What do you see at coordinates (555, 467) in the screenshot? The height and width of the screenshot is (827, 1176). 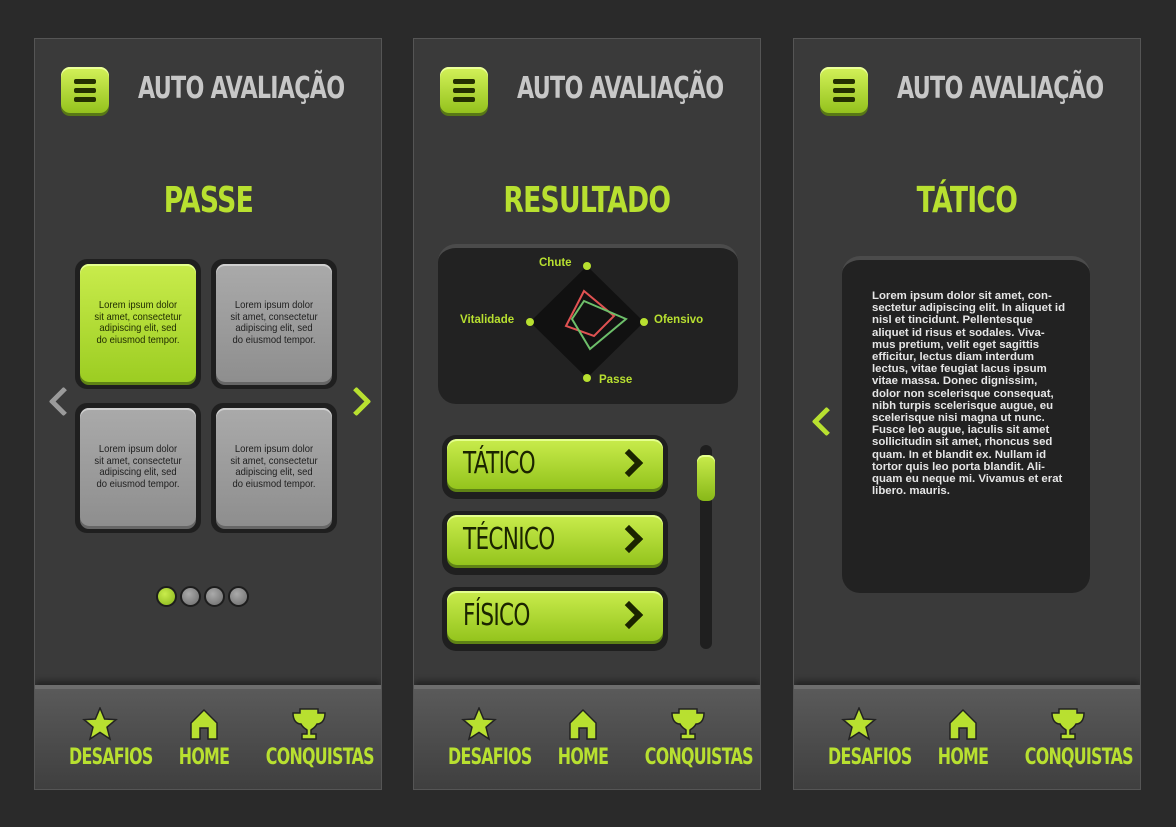 I see `category-button-tatico: TÁTICO` at bounding box center [555, 467].